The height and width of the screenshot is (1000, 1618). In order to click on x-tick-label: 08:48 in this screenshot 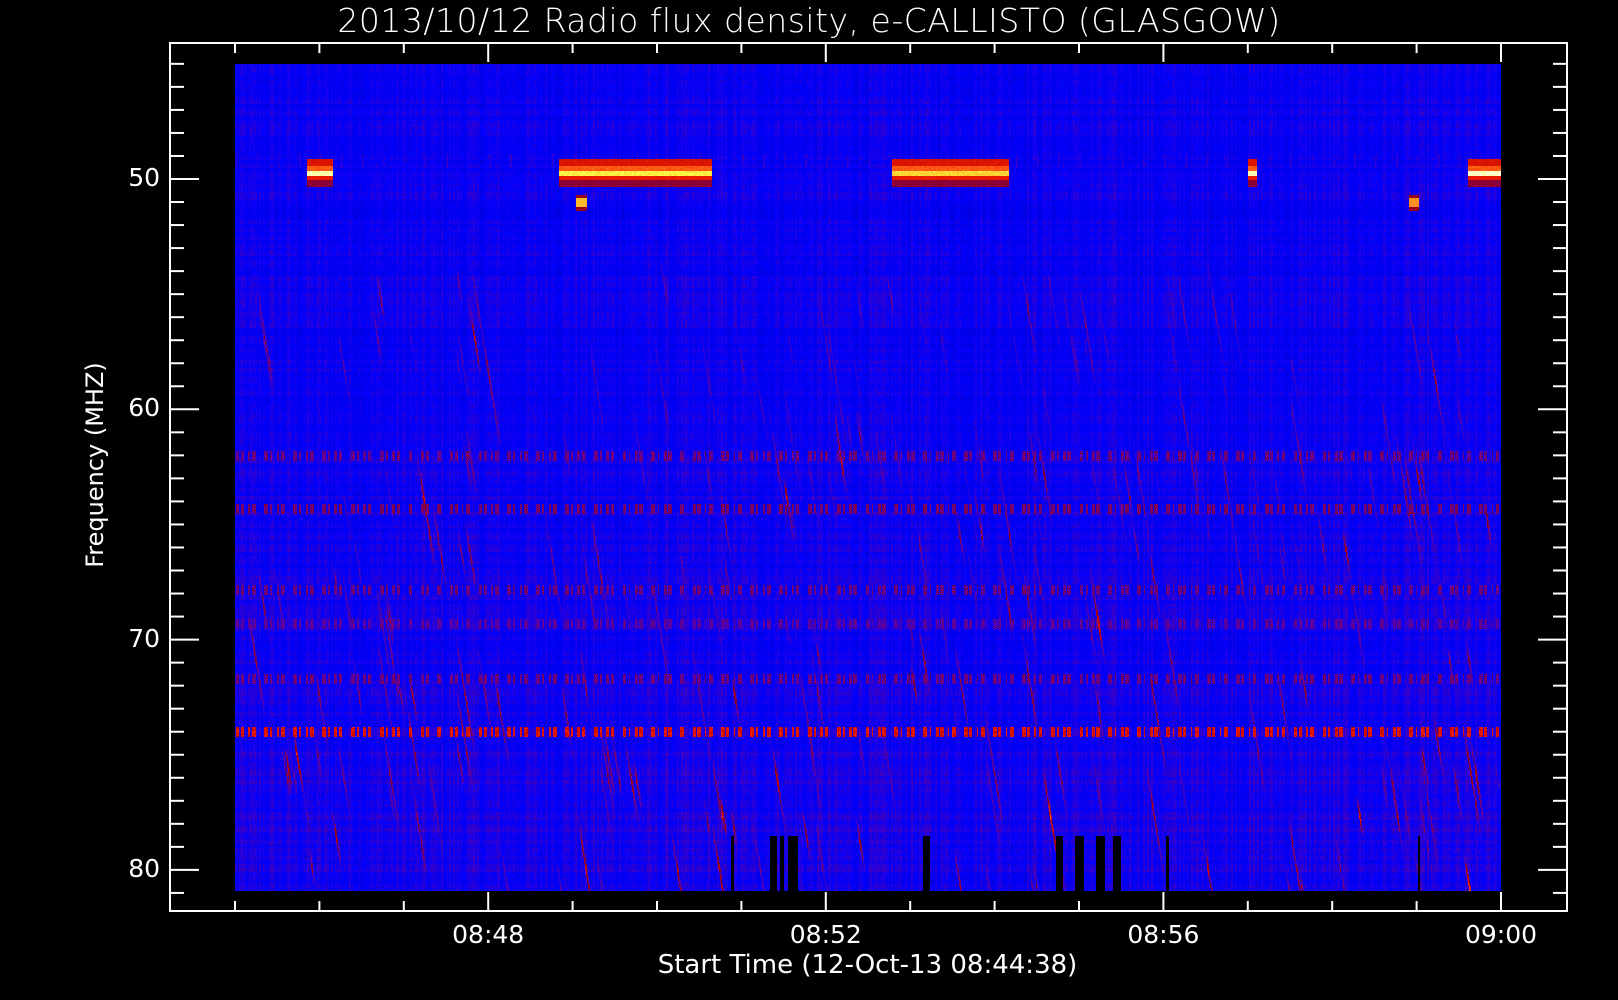, I will do `click(488, 934)`.